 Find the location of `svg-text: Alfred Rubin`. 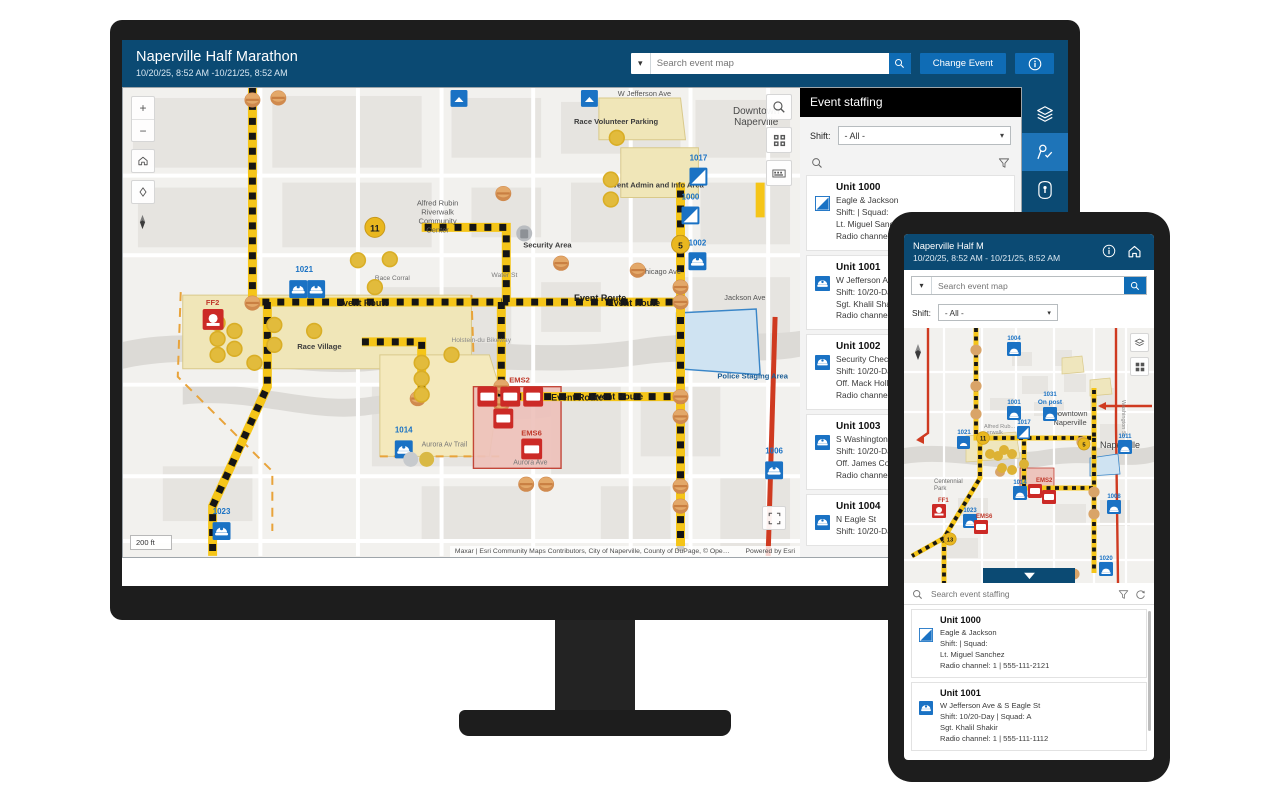

svg-text: Alfred Rubin is located at coordinates (438, 202).